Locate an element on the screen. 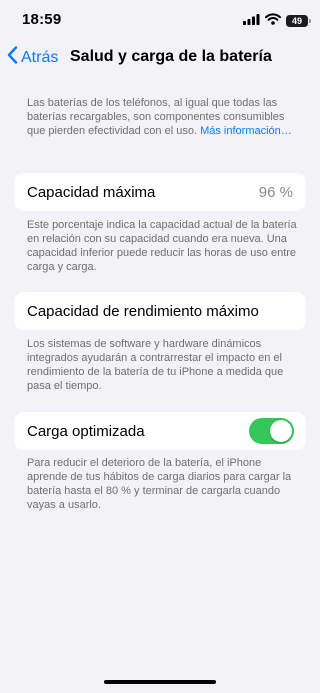 The image size is (320, 693). back-label: Atrás is located at coordinates (40, 57).